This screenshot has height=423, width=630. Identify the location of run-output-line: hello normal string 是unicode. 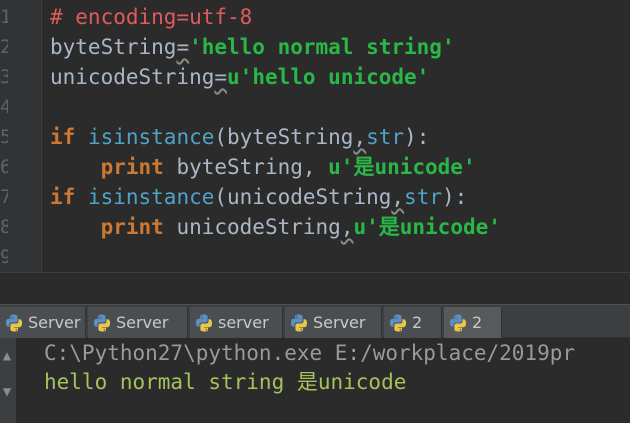
(225, 382).